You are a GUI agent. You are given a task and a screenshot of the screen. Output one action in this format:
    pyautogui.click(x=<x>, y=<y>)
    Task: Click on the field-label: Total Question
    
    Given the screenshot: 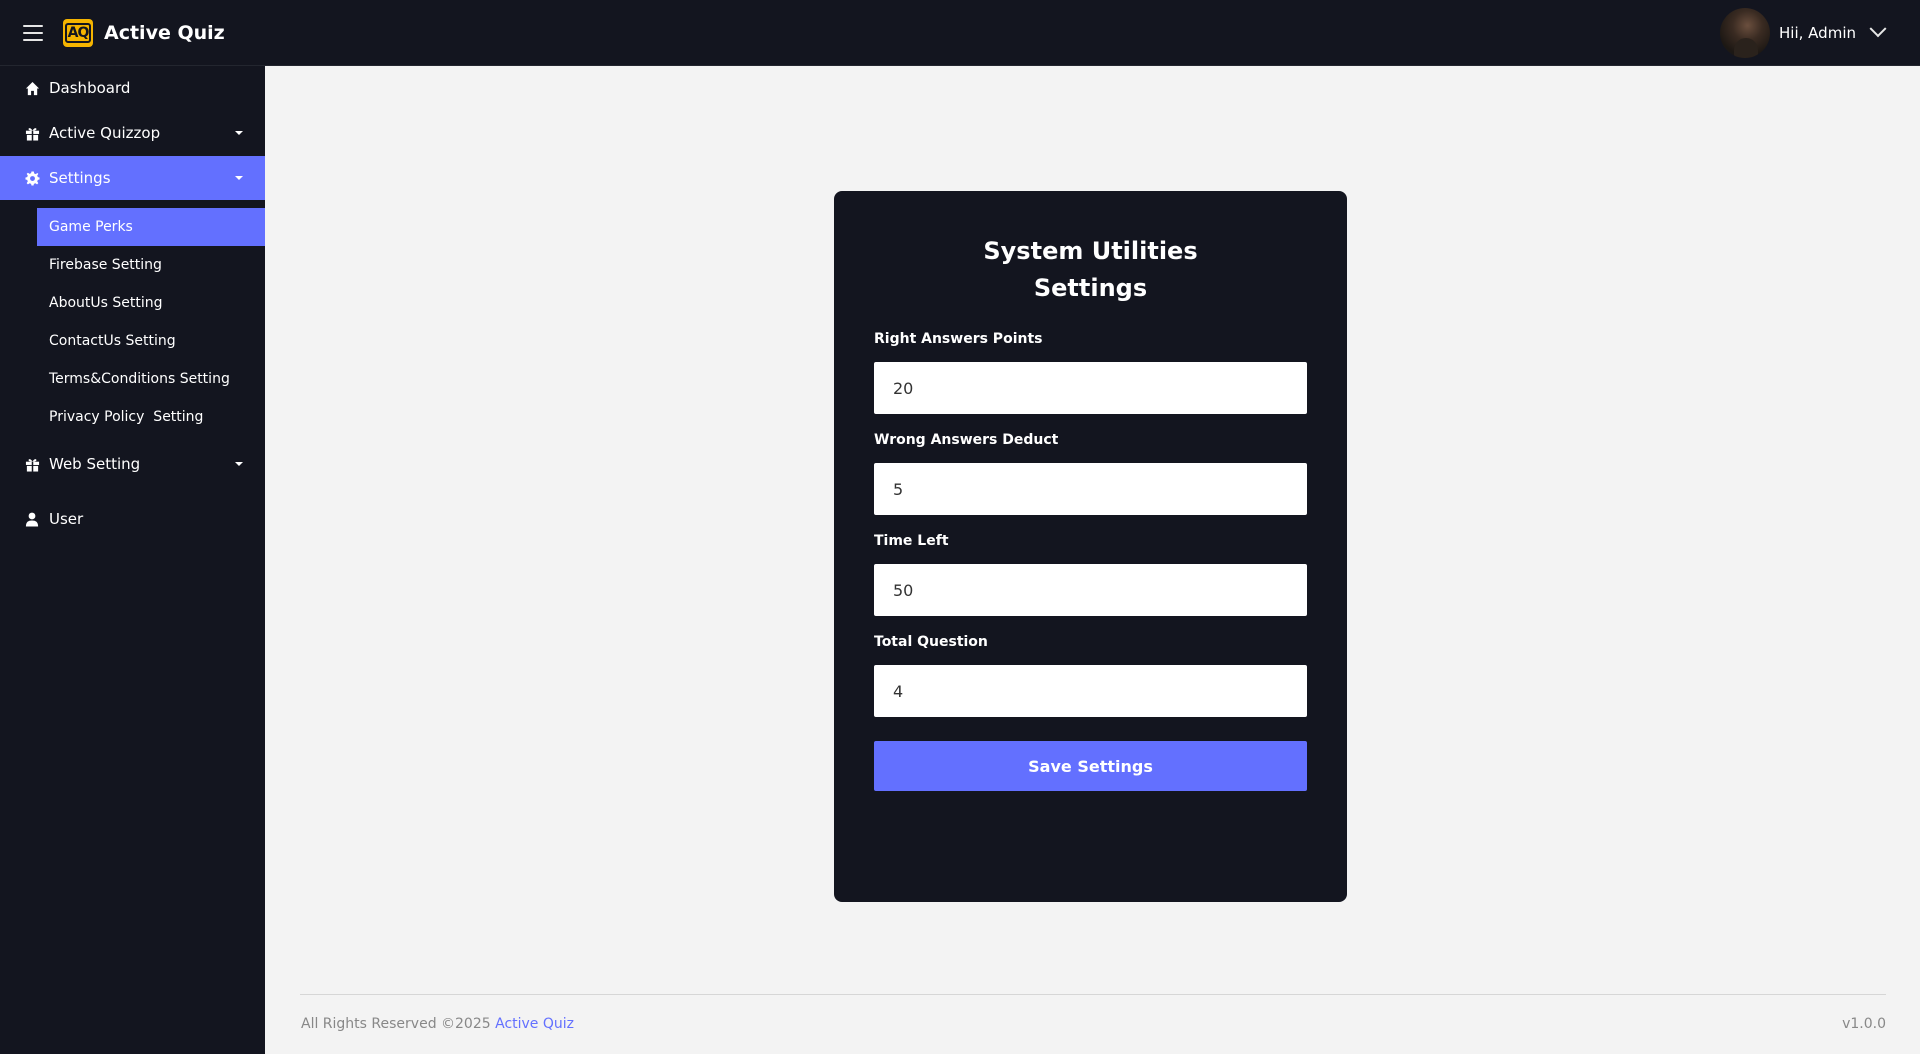 What is the action you would take?
    pyautogui.click(x=931, y=642)
    